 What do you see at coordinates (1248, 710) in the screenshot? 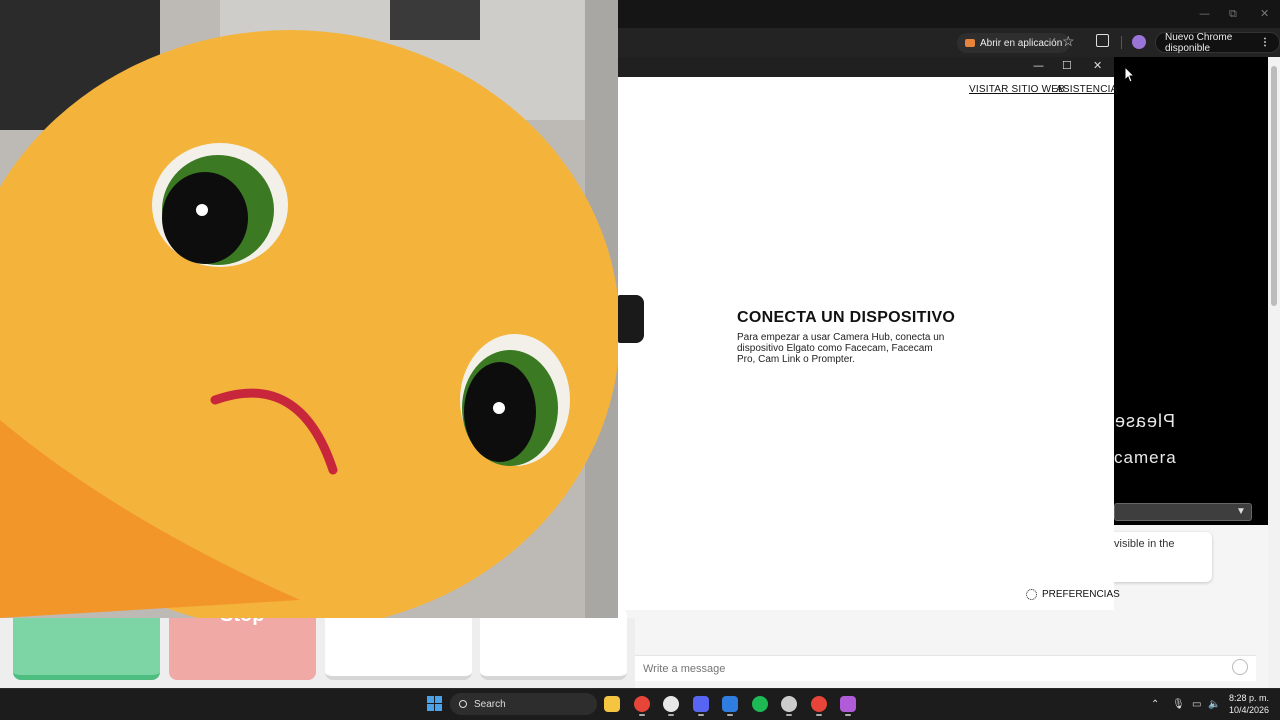
I see `clock-date: 10/4/2026` at bounding box center [1248, 710].